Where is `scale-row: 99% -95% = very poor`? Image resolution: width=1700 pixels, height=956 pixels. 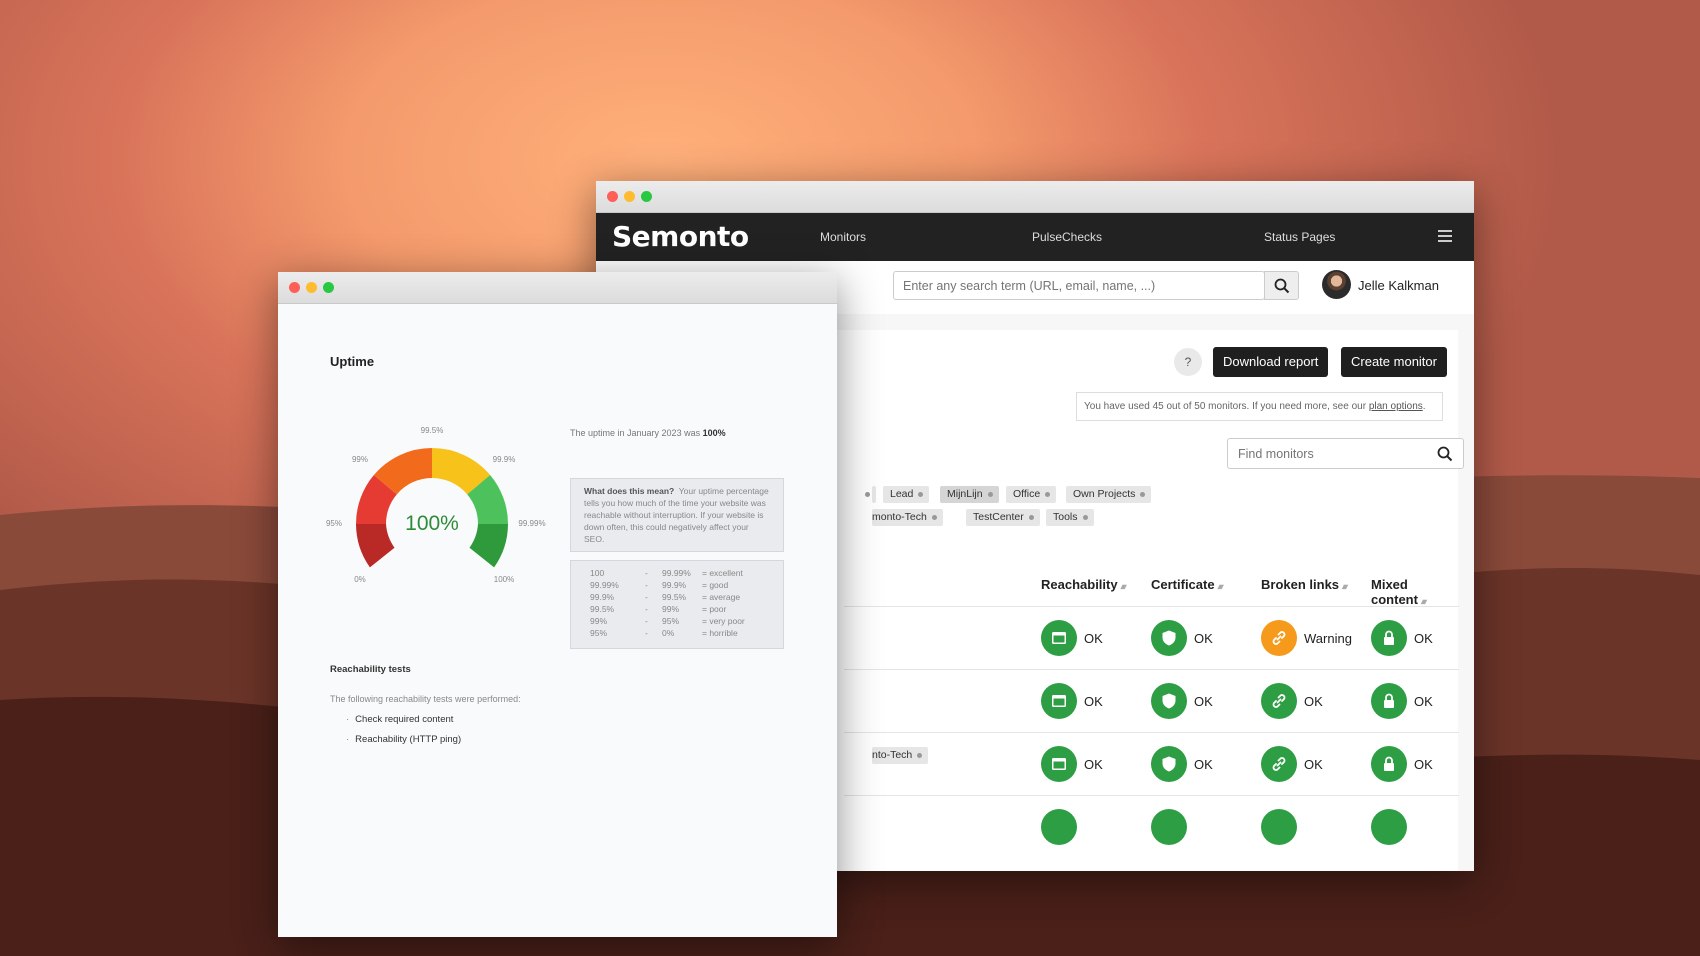
scale-row: 99% -95% = very poor is located at coordinates (667, 621).